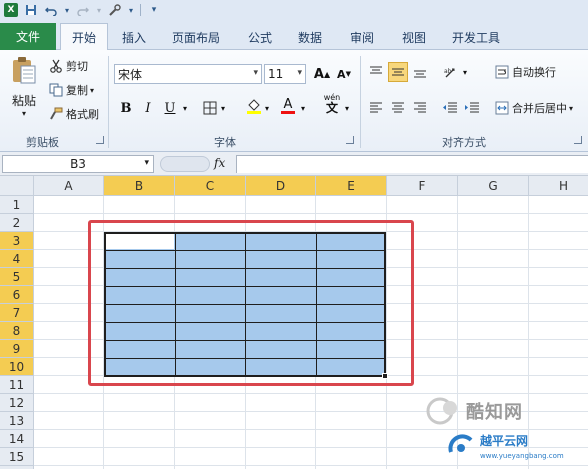 This screenshot has width=588, height=469. I want to click on column-header-a: A, so click(69, 186).